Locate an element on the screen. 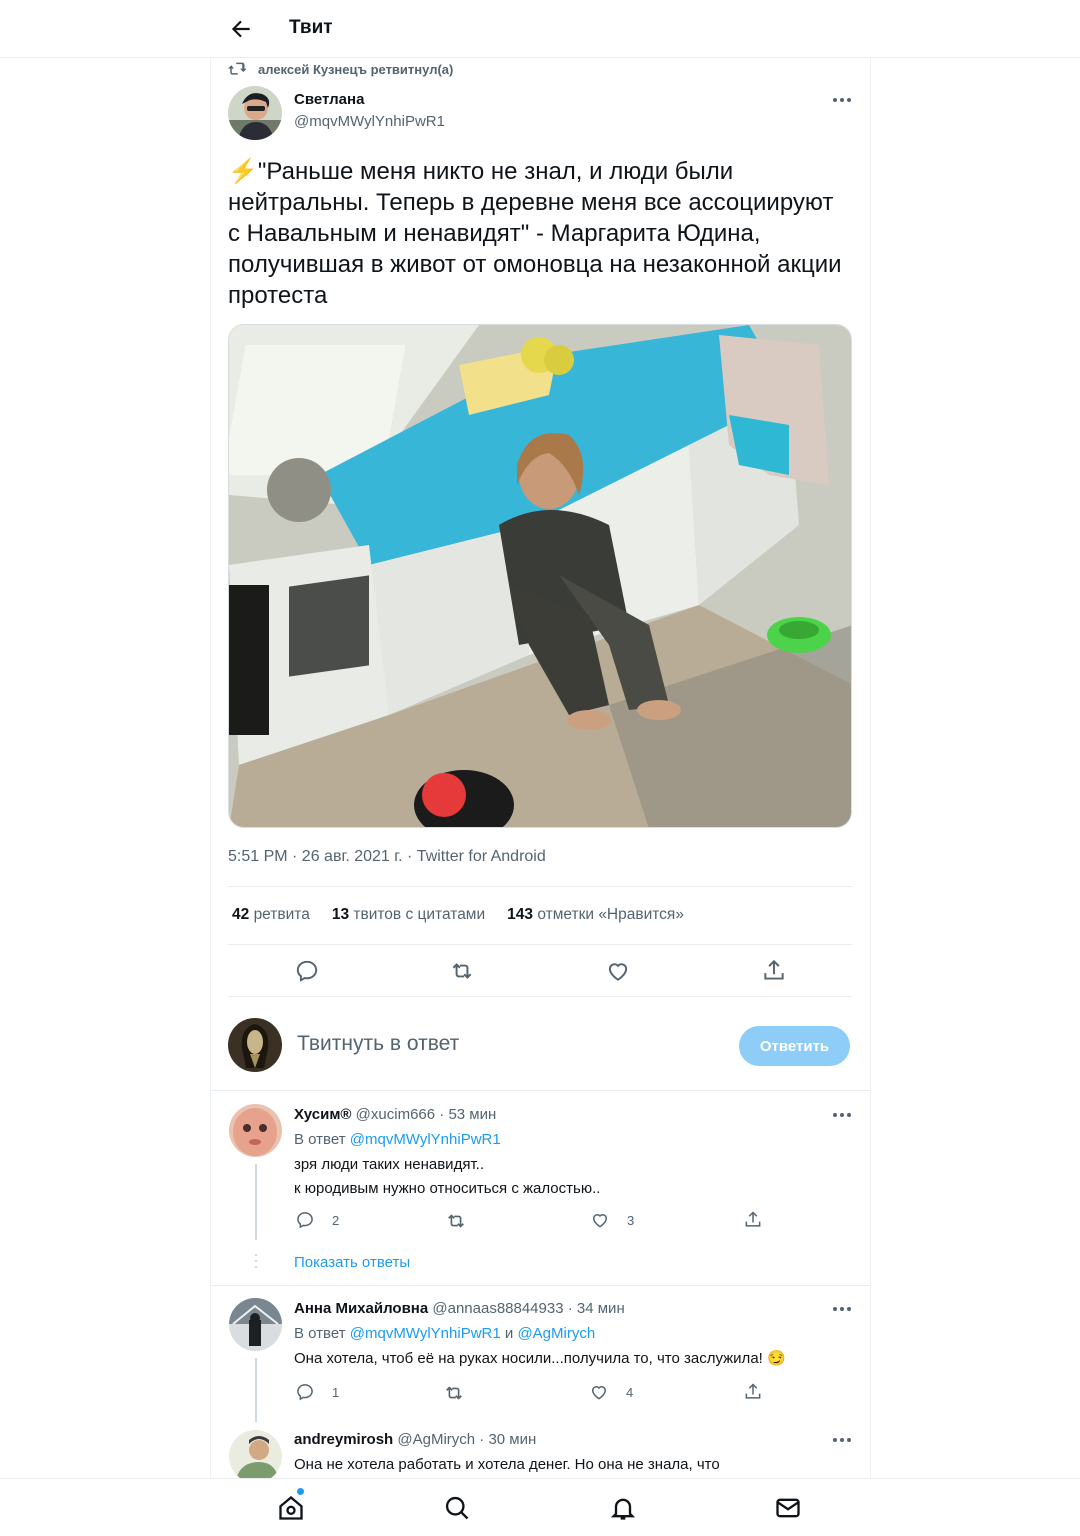 This screenshot has height=1536, width=1080. lightning-emoji: ⚡ is located at coordinates (243, 171).